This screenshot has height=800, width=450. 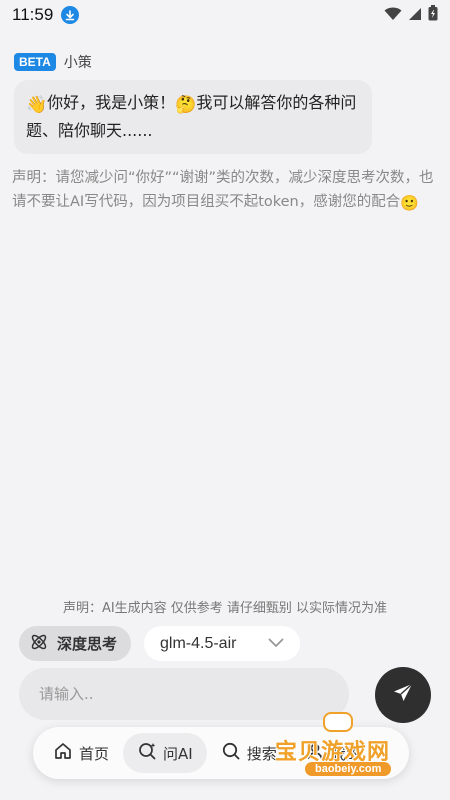 What do you see at coordinates (348, 769) in the screenshot?
I see `watermark-url: baobeiy.com` at bounding box center [348, 769].